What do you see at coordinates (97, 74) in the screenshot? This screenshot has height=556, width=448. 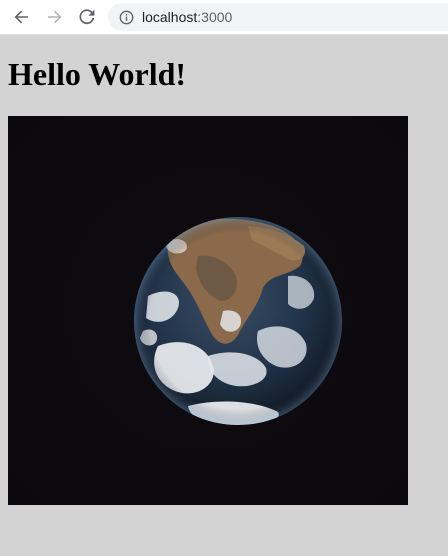 I see `page-title: Hello World!` at bounding box center [97, 74].